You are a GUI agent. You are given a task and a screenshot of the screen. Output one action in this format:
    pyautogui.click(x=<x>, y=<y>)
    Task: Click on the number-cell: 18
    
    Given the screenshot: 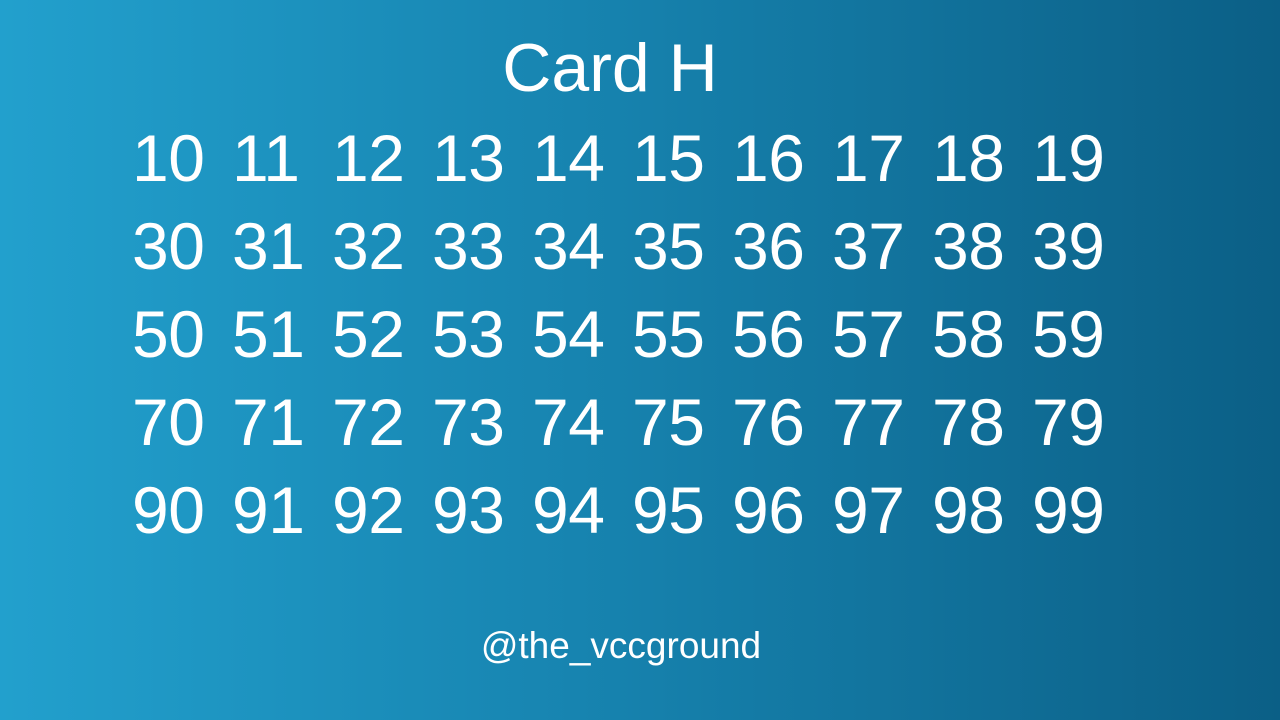 What is the action you would take?
    pyautogui.click(x=968, y=158)
    